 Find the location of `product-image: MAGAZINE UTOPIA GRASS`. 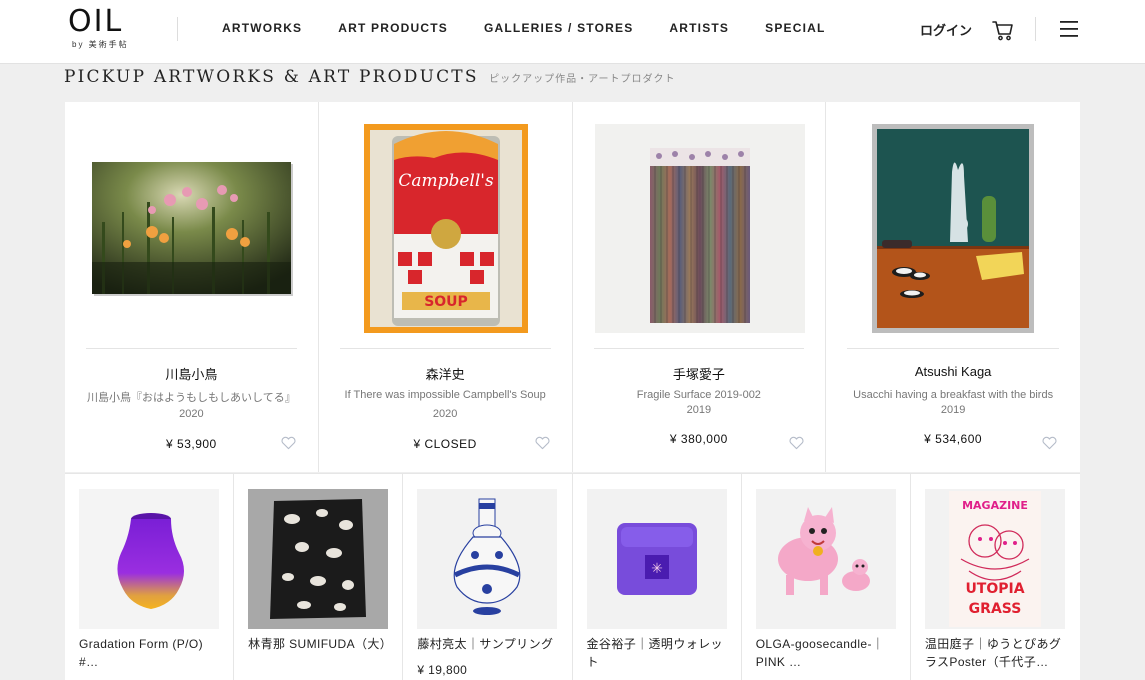

product-image: MAGAZINE UTOPIA GRASS is located at coordinates (994, 559).